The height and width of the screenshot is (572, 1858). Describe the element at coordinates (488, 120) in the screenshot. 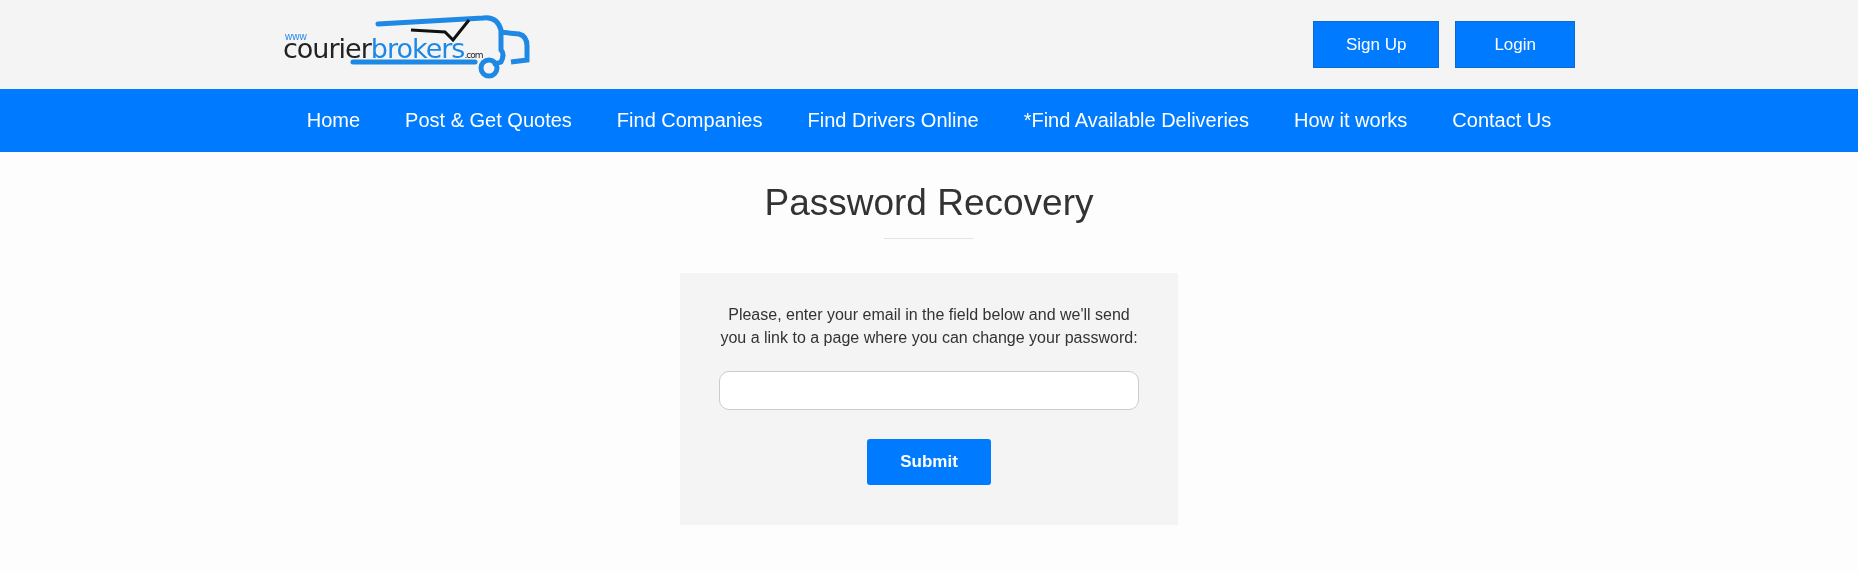

I see `nav-link: Post & Get Quotes` at that location.